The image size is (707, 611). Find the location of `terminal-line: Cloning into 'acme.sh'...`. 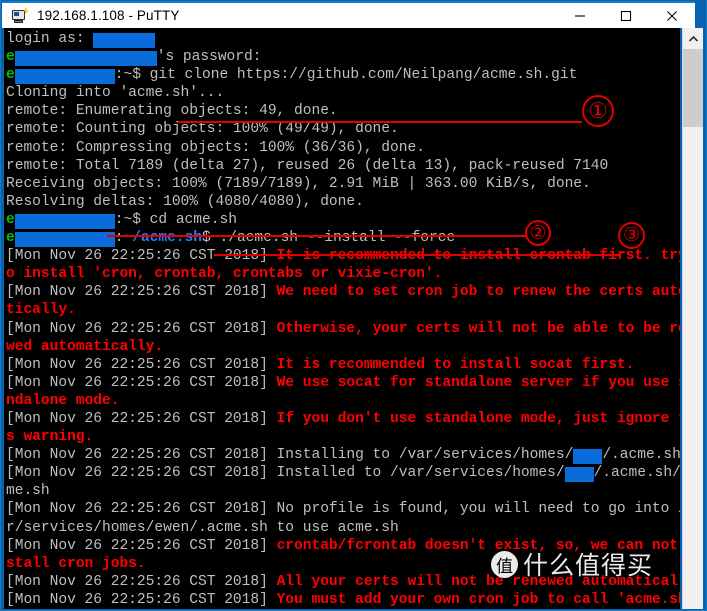

terminal-line: Cloning into 'acme.sh'... is located at coordinates (343, 93).